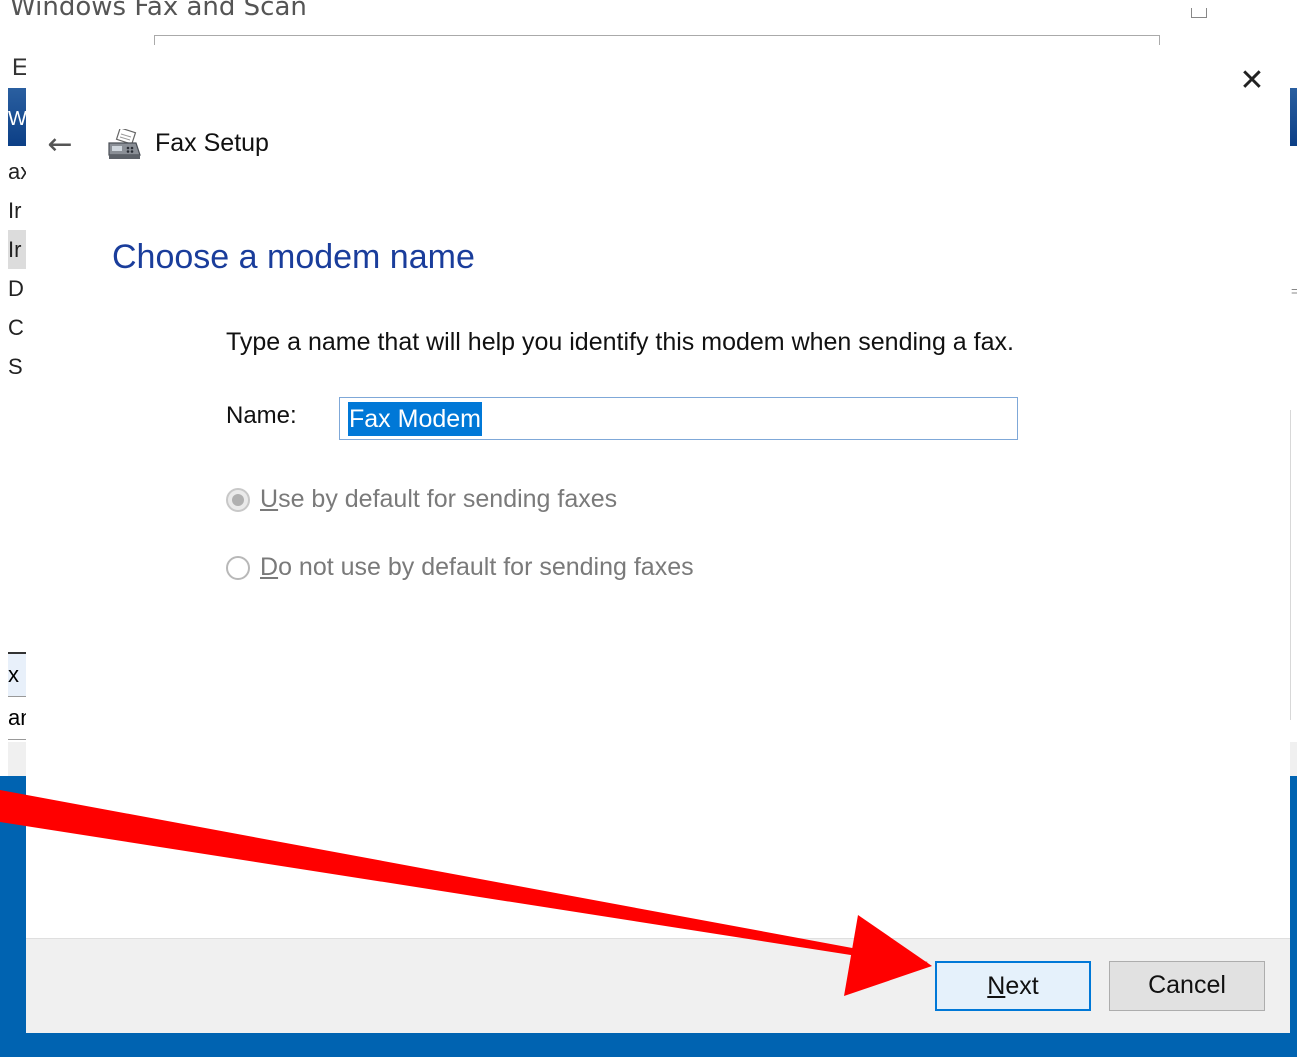 The height and width of the screenshot is (1057, 1297). Describe the element at coordinates (486, 567) in the screenshot. I see `radio-label-rest: o not use by default for sending faxes` at that location.